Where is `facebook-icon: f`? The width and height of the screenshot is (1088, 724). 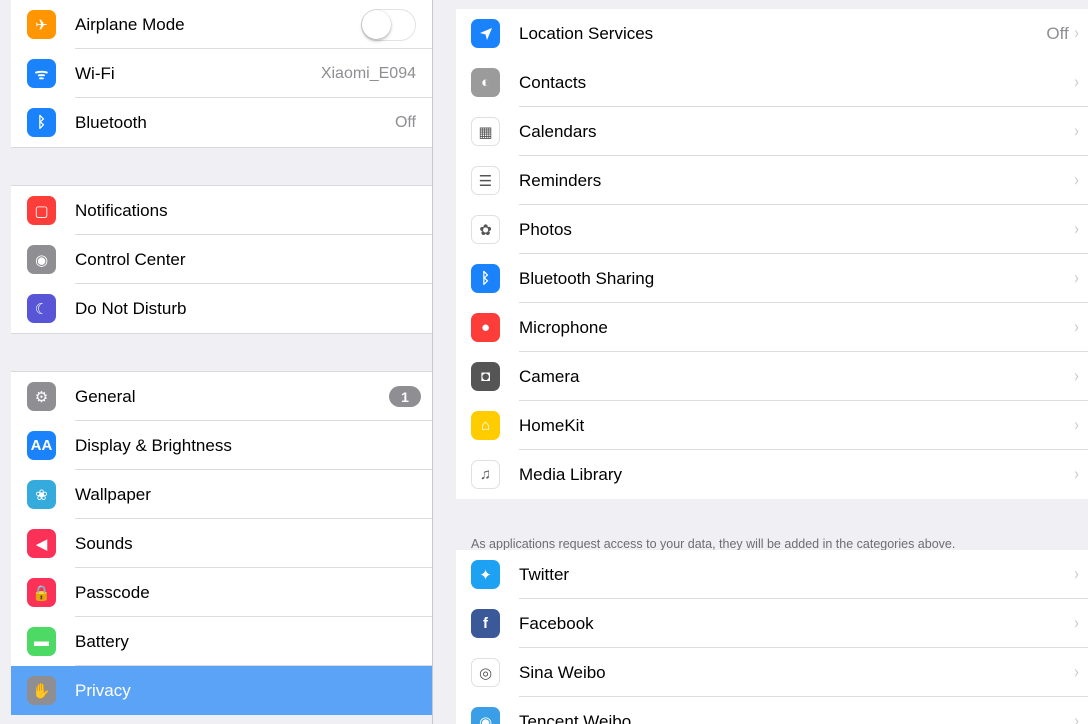 facebook-icon: f is located at coordinates (485, 623).